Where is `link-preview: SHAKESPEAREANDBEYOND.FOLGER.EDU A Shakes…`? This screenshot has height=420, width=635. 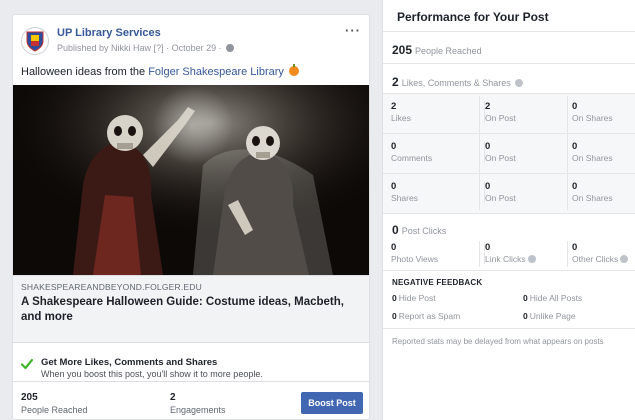 link-preview: SHAKESPEAREANDBEYOND.FOLGER.EDU A Shakes… is located at coordinates (191, 309).